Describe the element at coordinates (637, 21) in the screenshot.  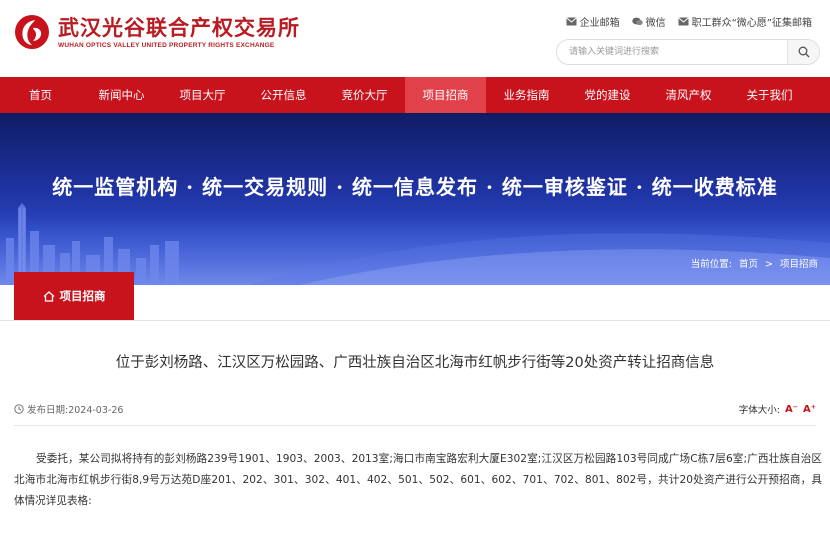
I see `wechat-icon` at that location.